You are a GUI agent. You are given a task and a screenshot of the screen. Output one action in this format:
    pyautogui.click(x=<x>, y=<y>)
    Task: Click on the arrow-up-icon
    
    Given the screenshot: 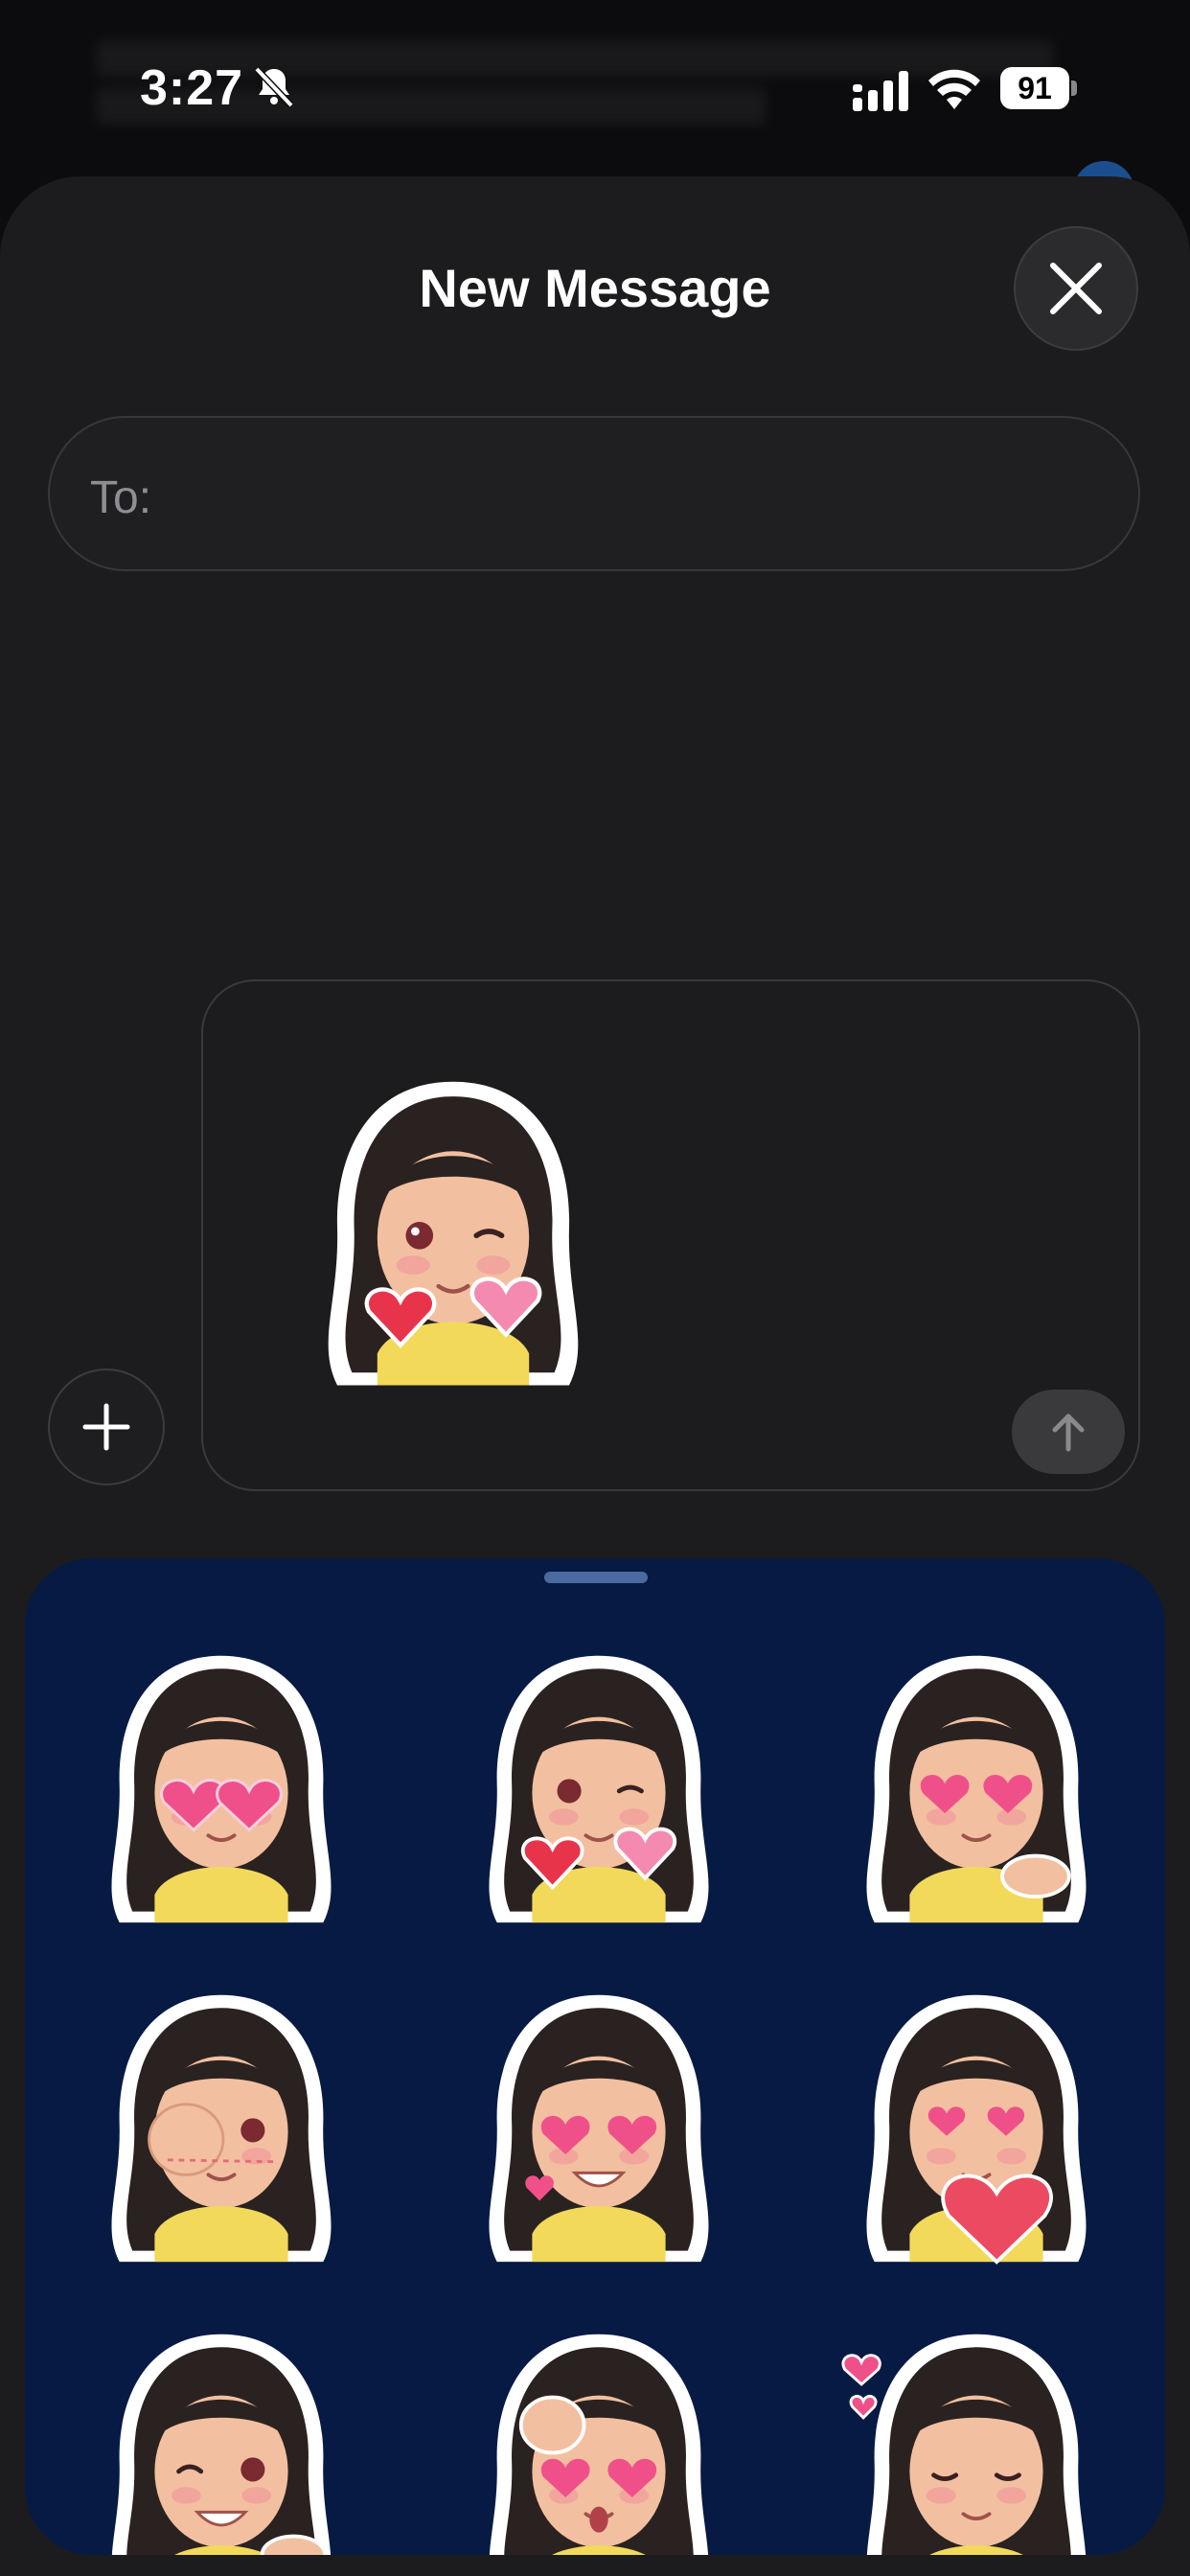 What is the action you would take?
    pyautogui.click(x=1069, y=1433)
    